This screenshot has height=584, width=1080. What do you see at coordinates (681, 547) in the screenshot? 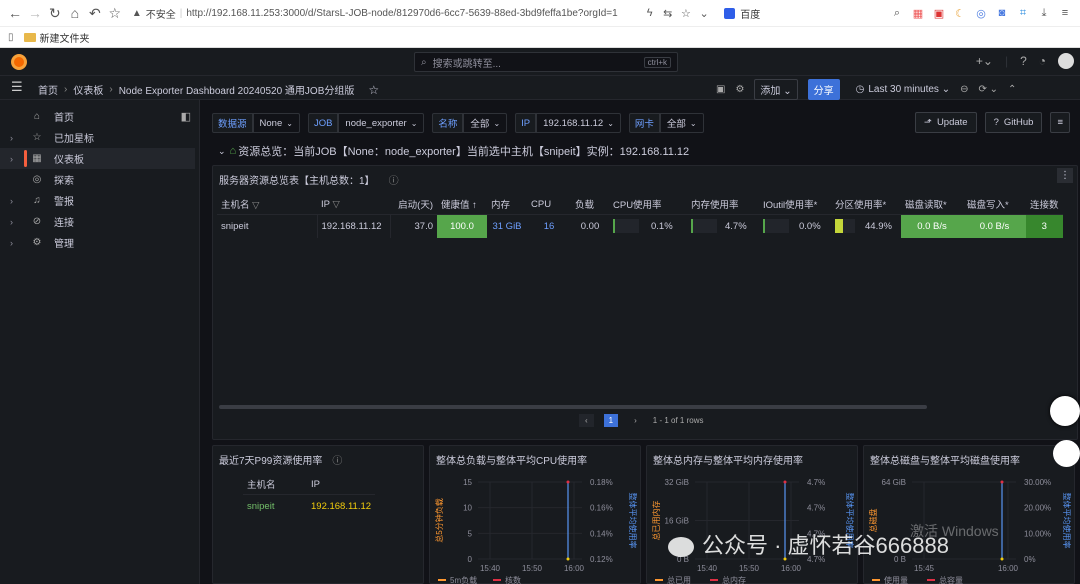
I see `wechat-icon` at bounding box center [681, 547].